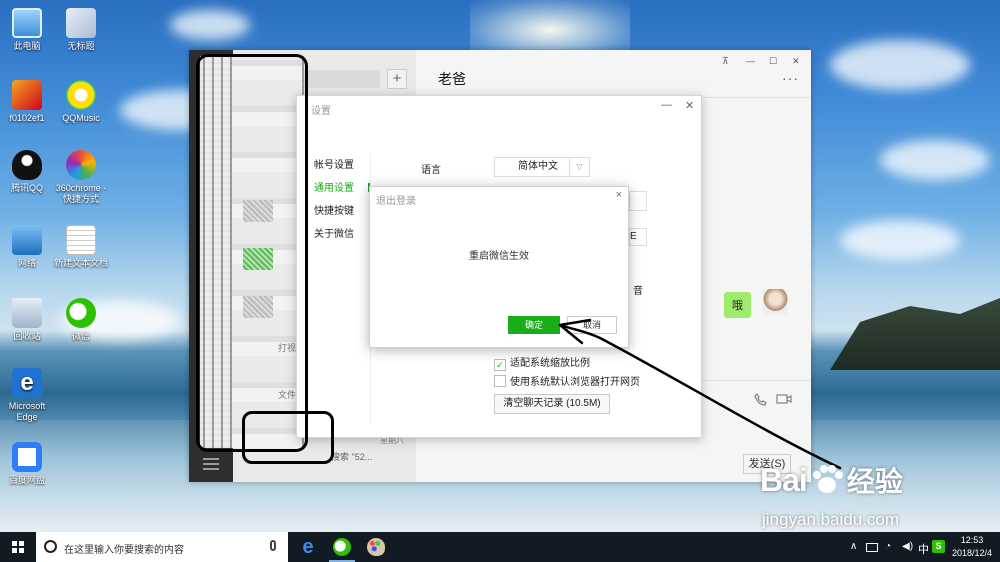 The height and width of the screenshot is (562, 1000). What do you see at coordinates (619, 195) in the screenshot?
I see `close-icon: ×` at bounding box center [619, 195].